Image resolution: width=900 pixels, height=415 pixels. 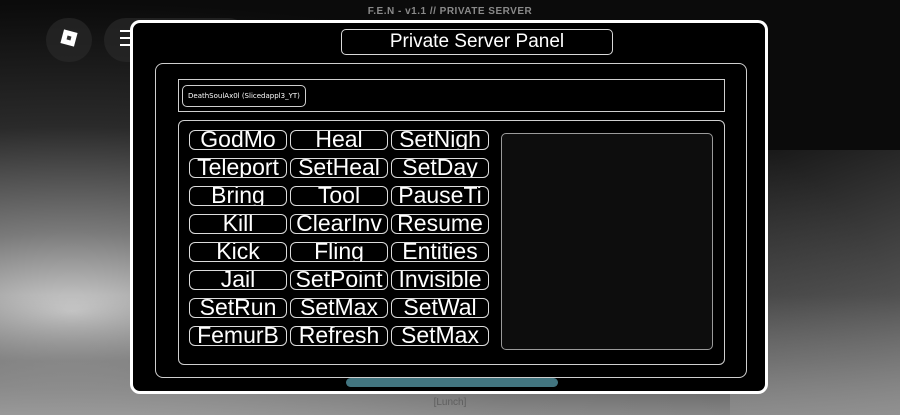 I want to click on command-button: Tool, so click(x=339, y=196).